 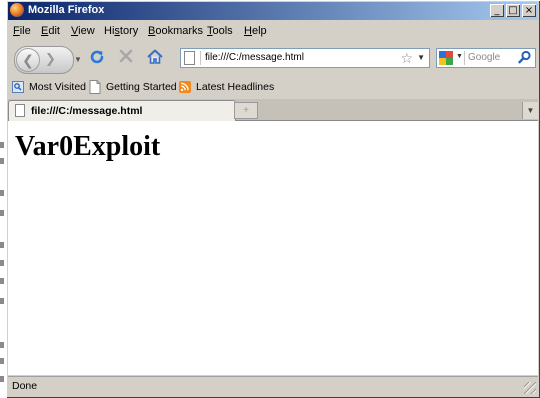 What do you see at coordinates (406, 58) in the screenshot?
I see `bookmark-star-icon: ☆` at bounding box center [406, 58].